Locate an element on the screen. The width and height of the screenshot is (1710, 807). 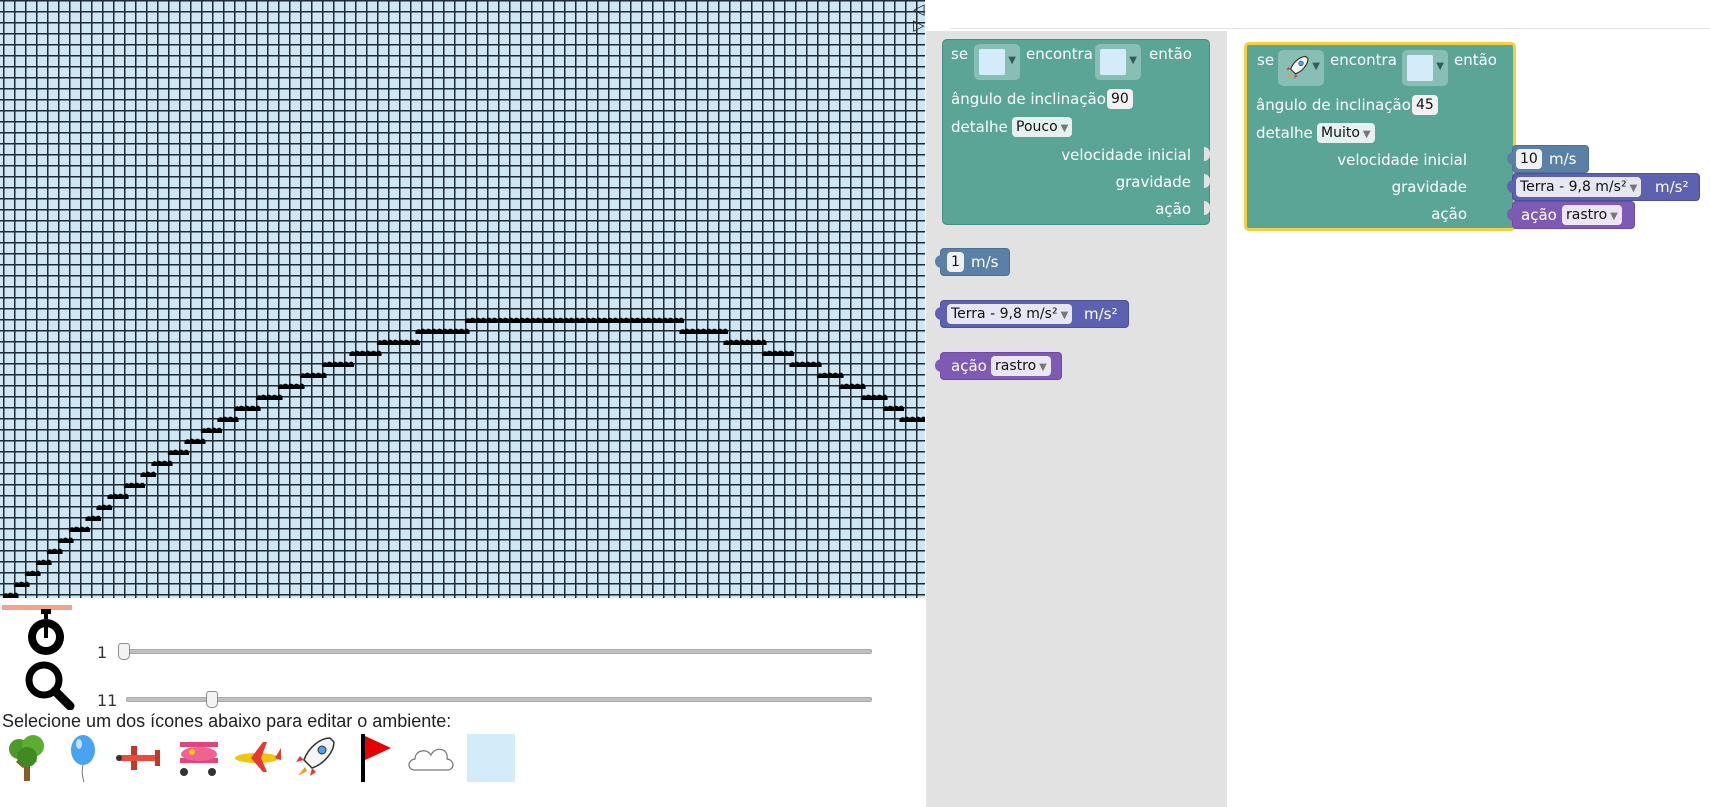
action-socket is located at coordinates (1207, 208).